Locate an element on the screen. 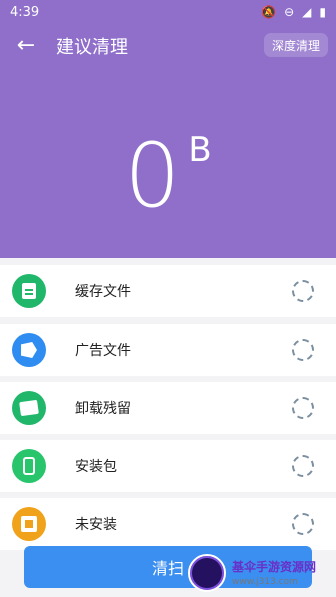  watermark-title: 基伞手游资源网 is located at coordinates (274, 567).